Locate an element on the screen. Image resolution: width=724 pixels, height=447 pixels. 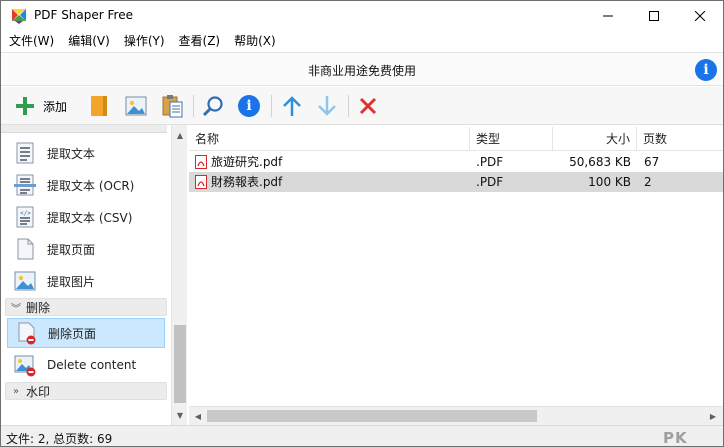
file-icon is located at coordinates (99, 106).